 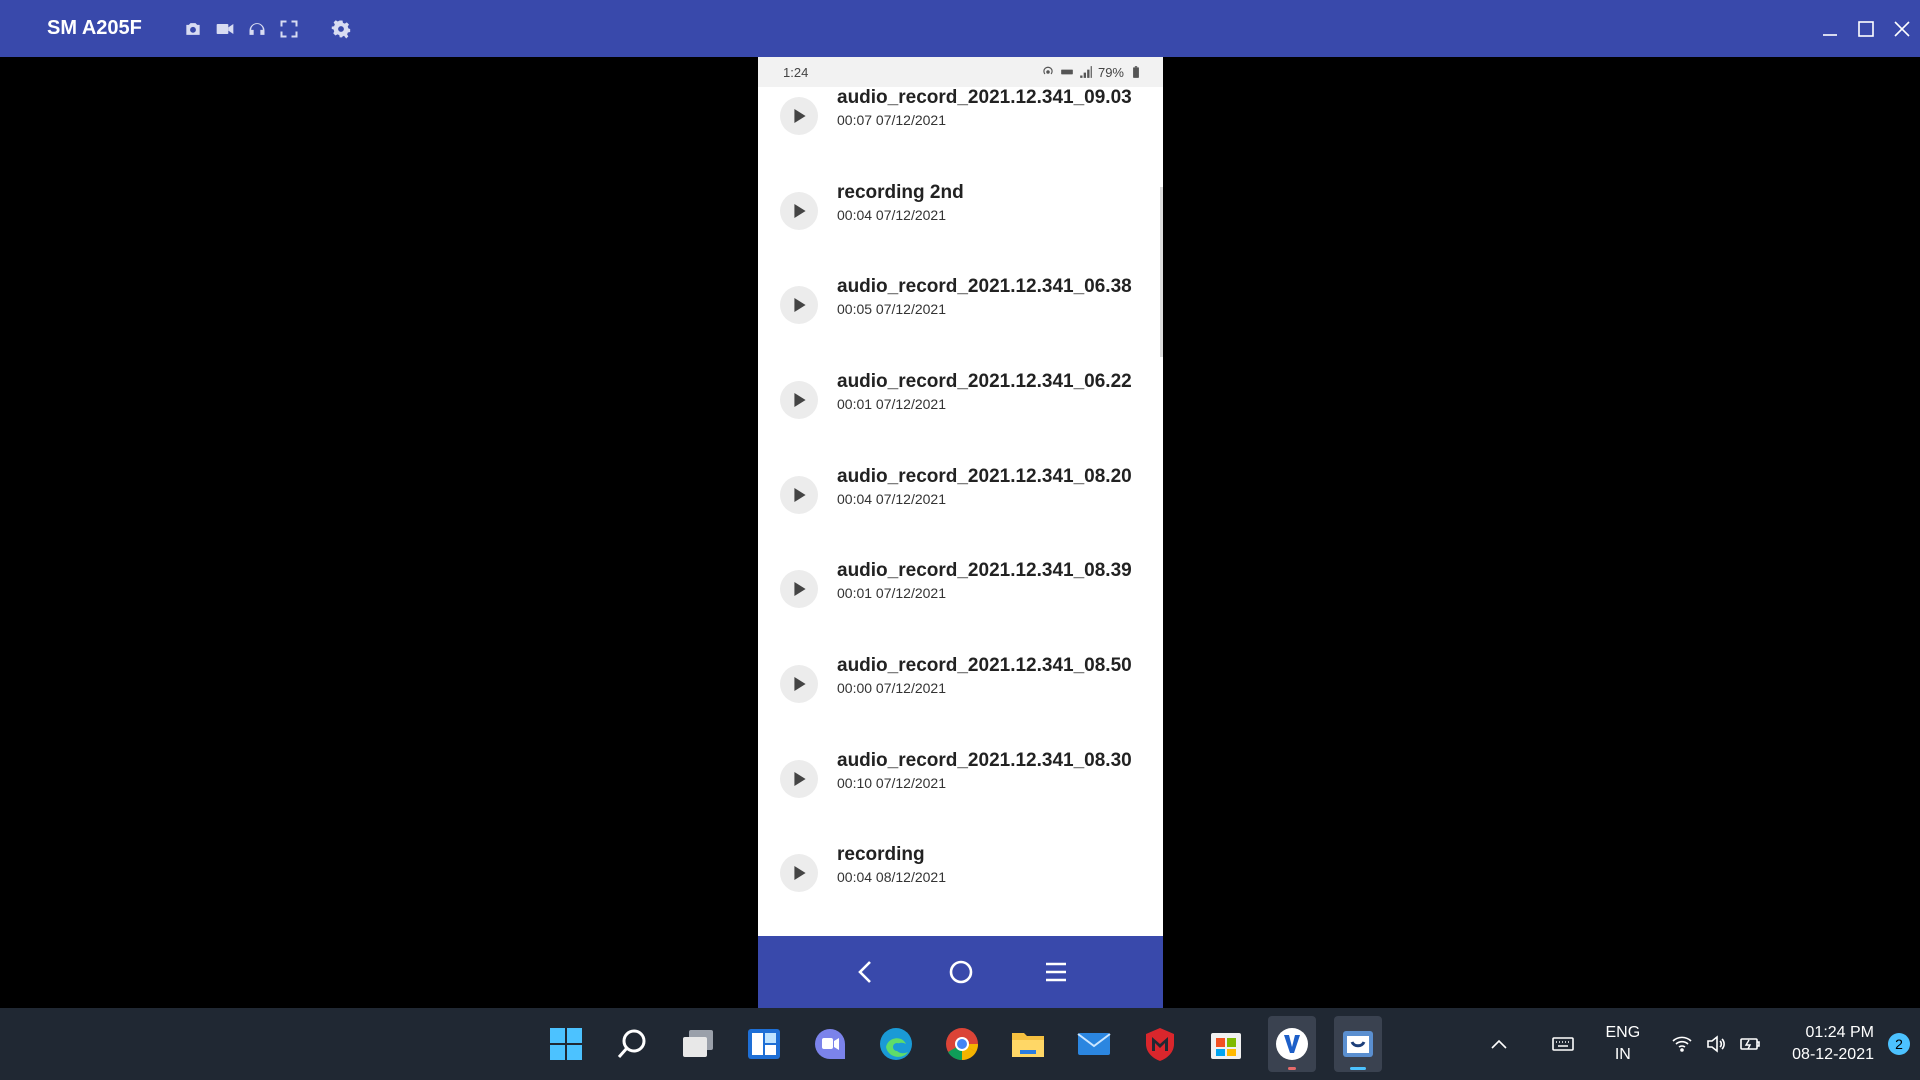 What do you see at coordinates (764, 1044) in the screenshot?
I see `widgets-icon` at bounding box center [764, 1044].